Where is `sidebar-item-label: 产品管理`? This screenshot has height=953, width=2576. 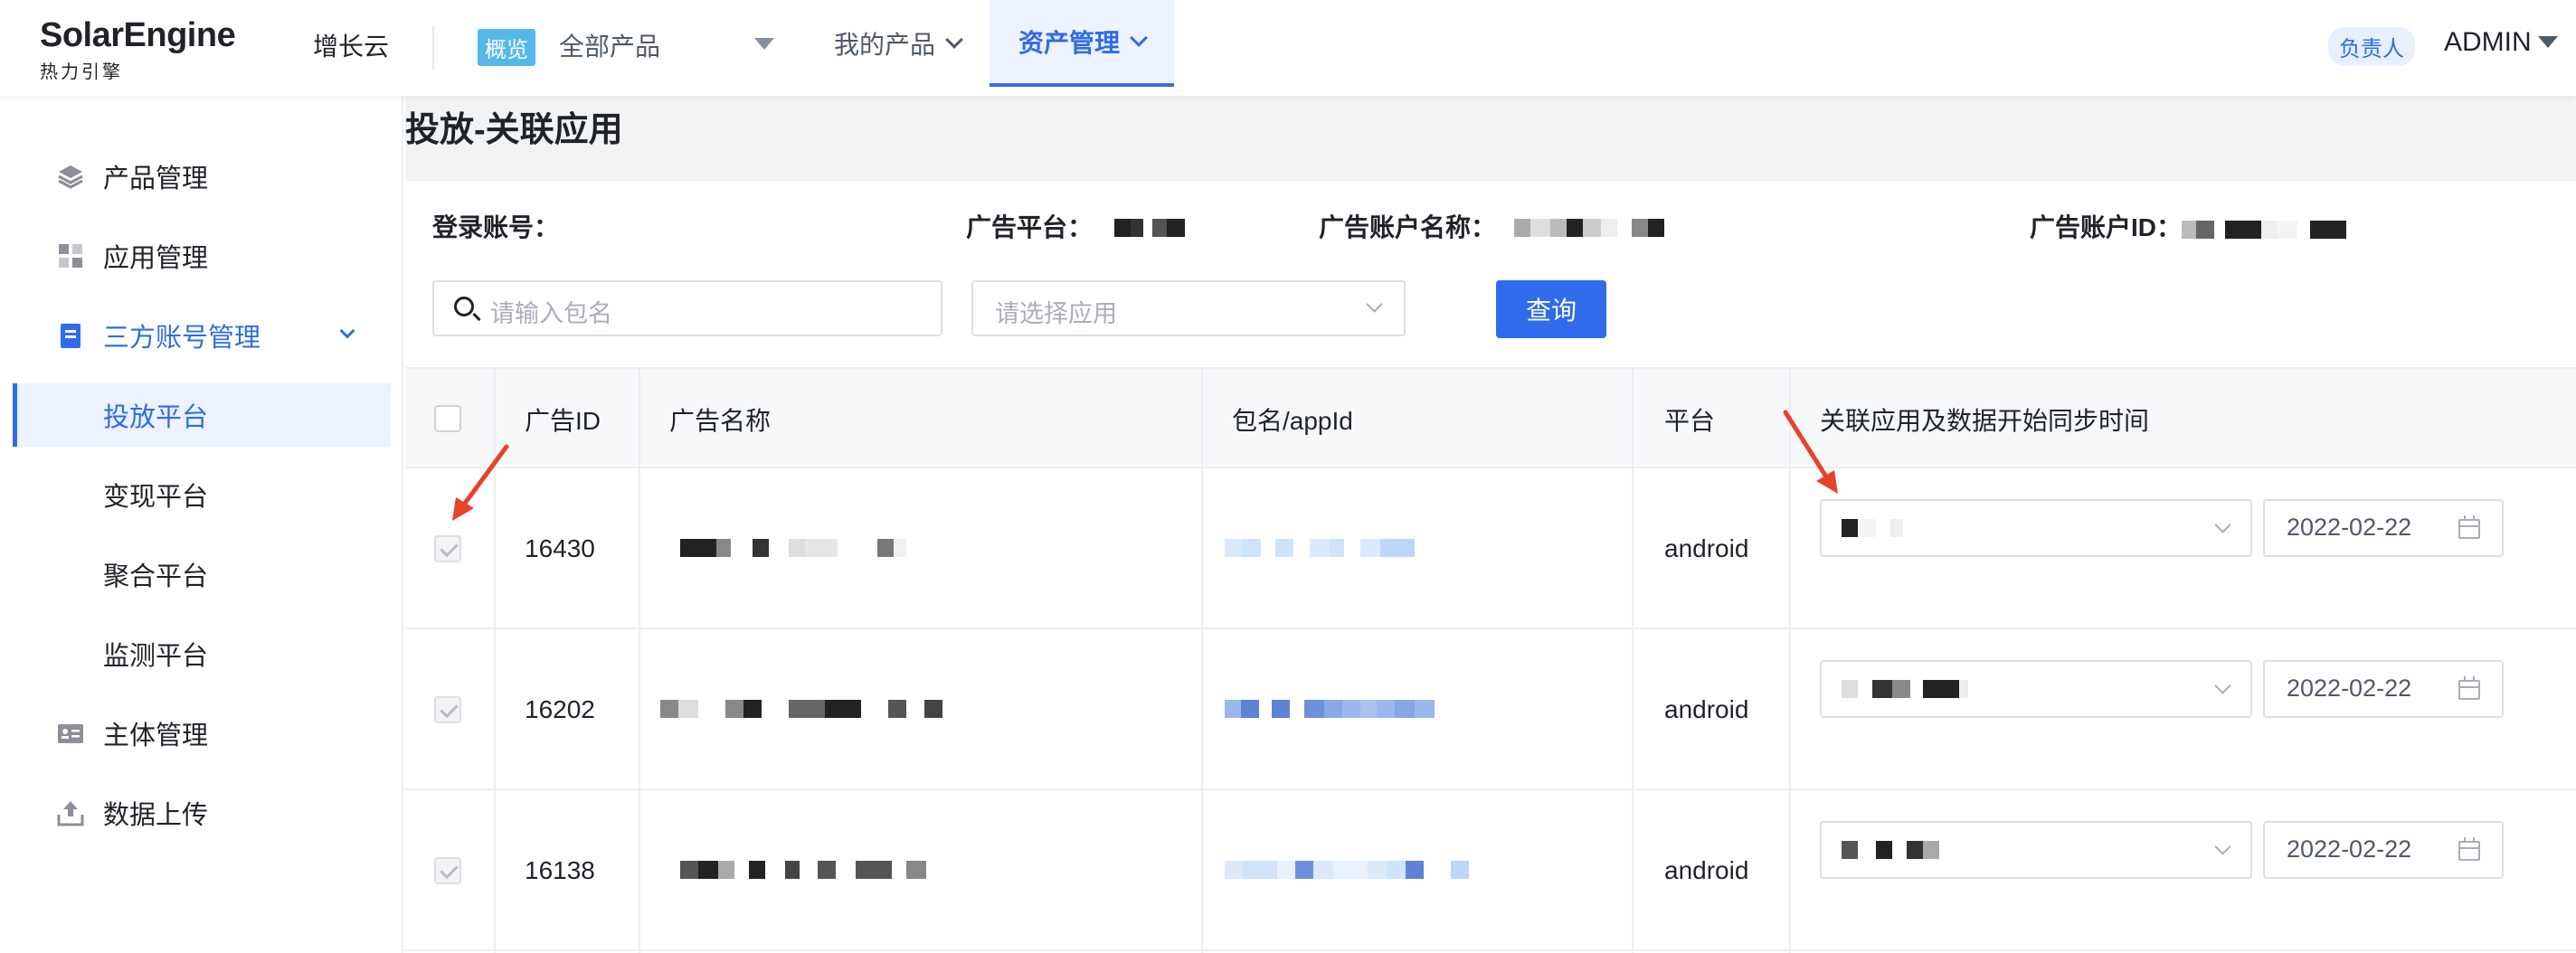
sidebar-item-label: 产品管理 is located at coordinates (156, 179).